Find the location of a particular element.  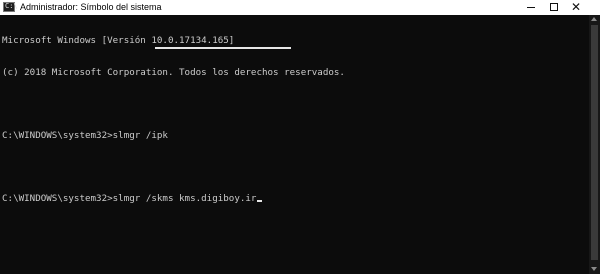

text-cursor is located at coordinates (260, 200).